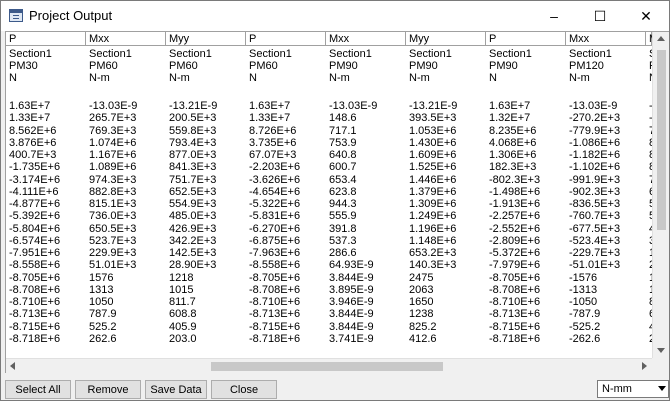 The height and width of the screenshot is (401, 670). I want to click on data-cell: 485.0E+3, so click(192, 216).